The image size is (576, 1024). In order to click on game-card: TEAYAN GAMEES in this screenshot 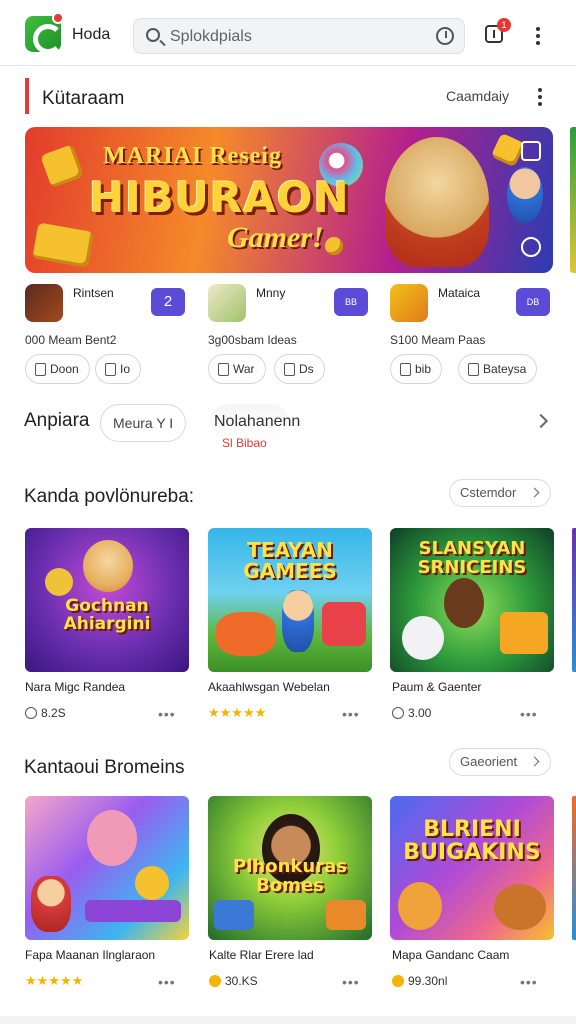, I will do `click(290, 600)`.